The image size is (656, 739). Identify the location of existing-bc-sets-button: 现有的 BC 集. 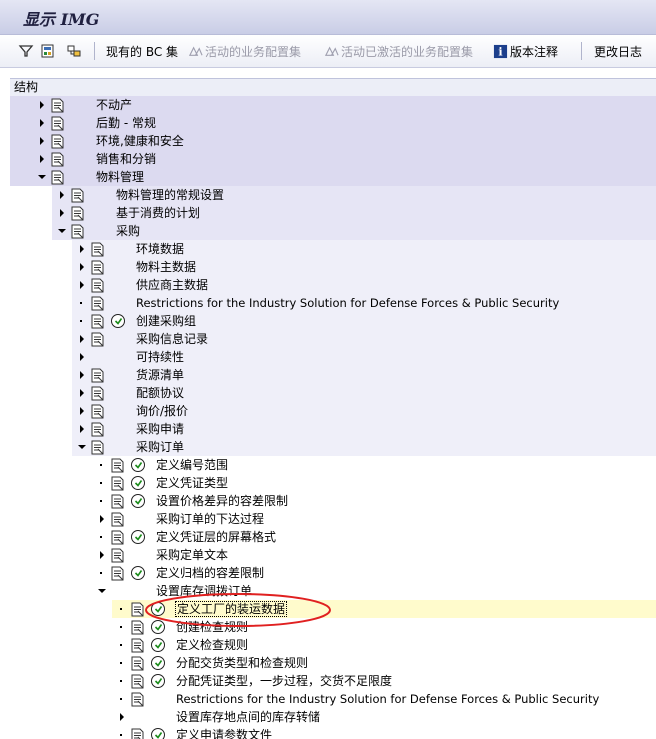
(142, 51).